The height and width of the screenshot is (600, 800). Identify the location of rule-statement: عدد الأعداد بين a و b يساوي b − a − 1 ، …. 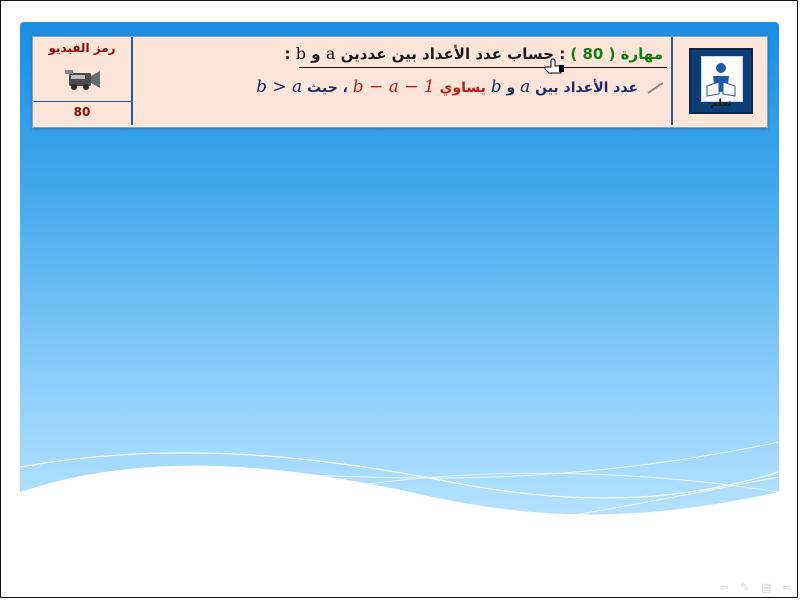
(459, 87).